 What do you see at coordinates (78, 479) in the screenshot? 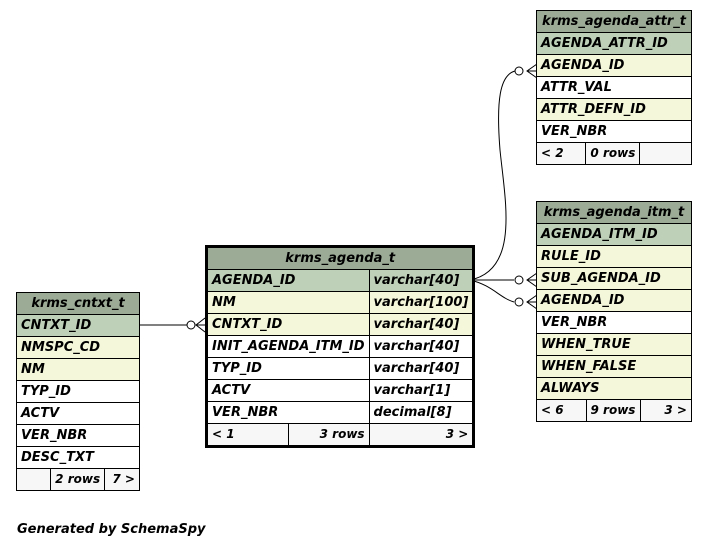
I see `row-count: 2 rows` at bounding box center [78, 479].